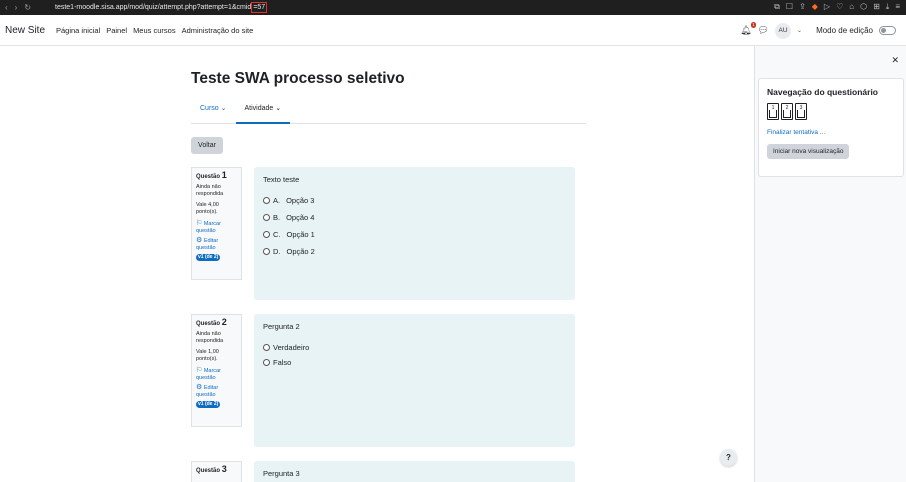  What do you see at coordinates (851, 7) in the screenshot?
I see `tabs-icon: ⌂` at bounding box center [851, 7].